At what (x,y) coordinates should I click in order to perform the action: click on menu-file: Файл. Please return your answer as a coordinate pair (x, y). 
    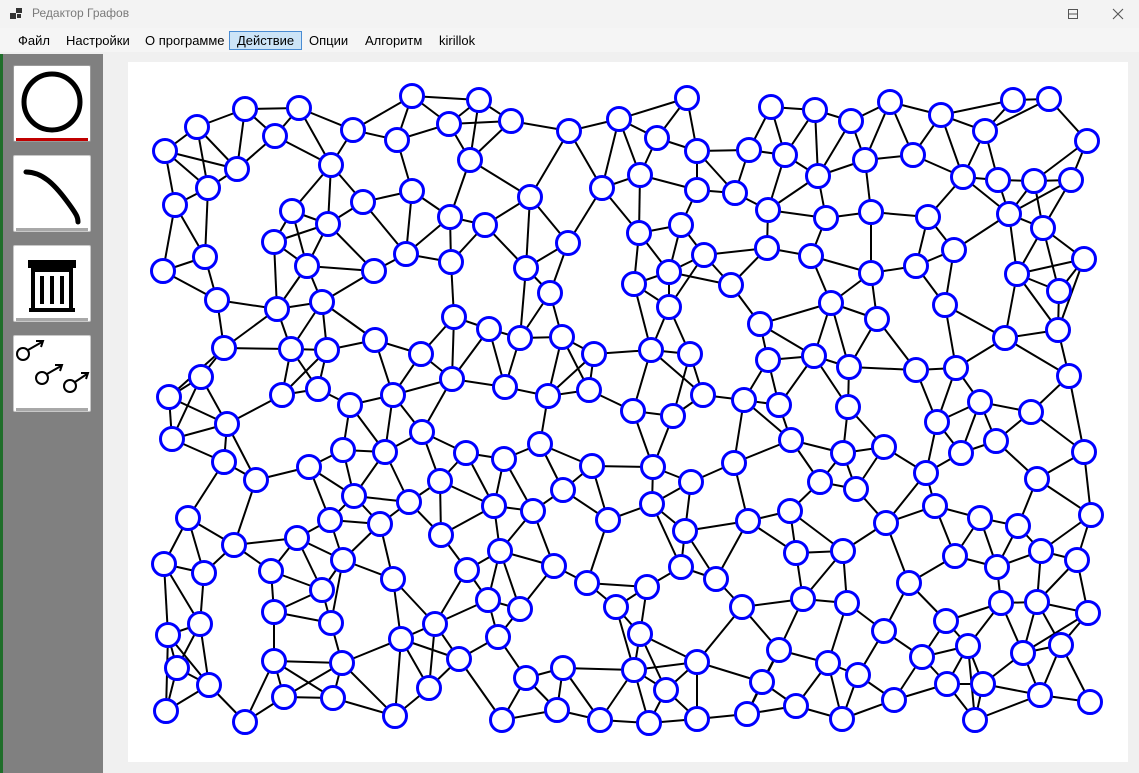
    Looking at the image, I should click on (34, 40).